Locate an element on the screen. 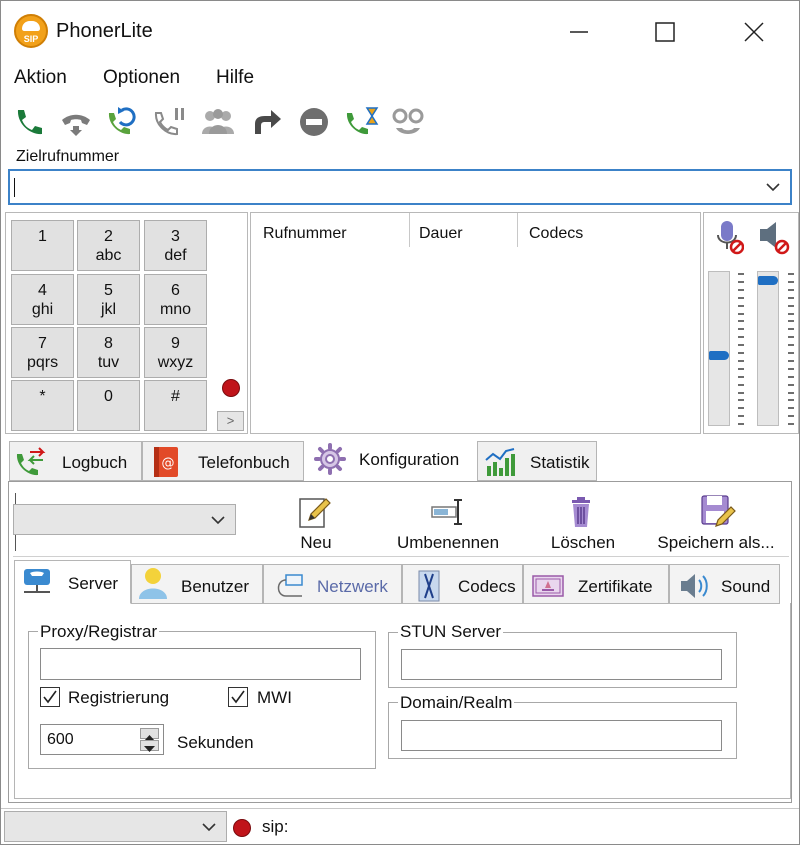 The image size is (800, 845). phone-icon is located at coordinates (29, 122).